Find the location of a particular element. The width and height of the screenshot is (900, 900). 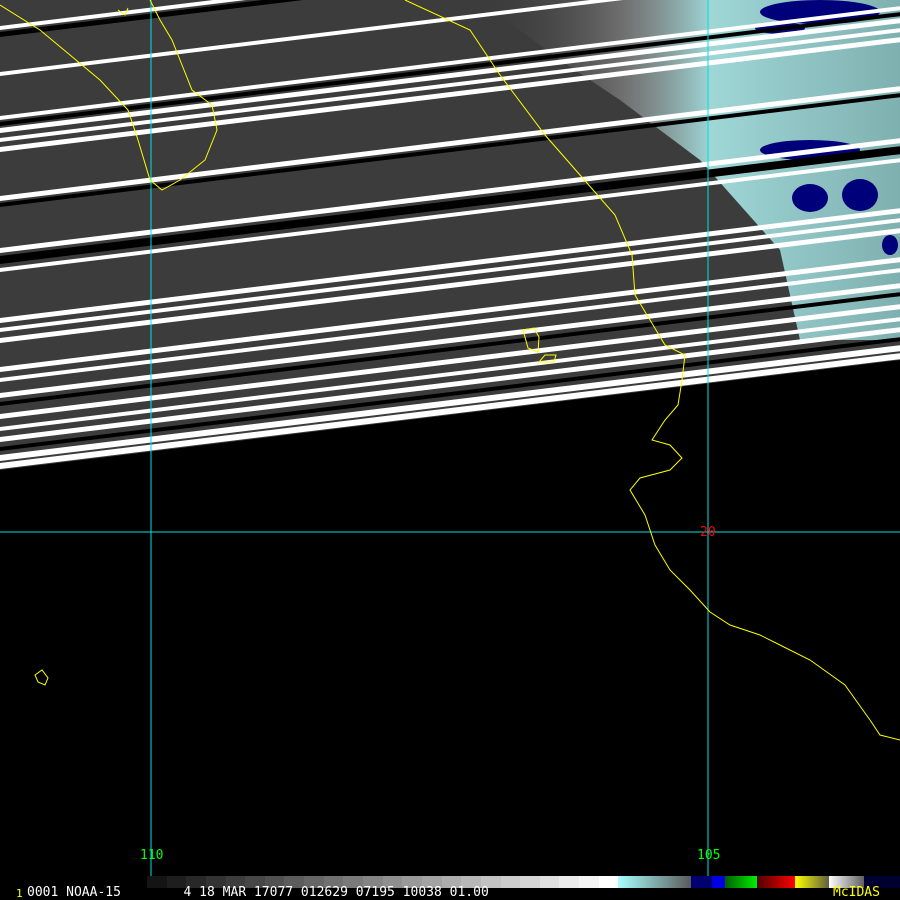

latitude-label-20: 20 is located at coordinates (708, 532).